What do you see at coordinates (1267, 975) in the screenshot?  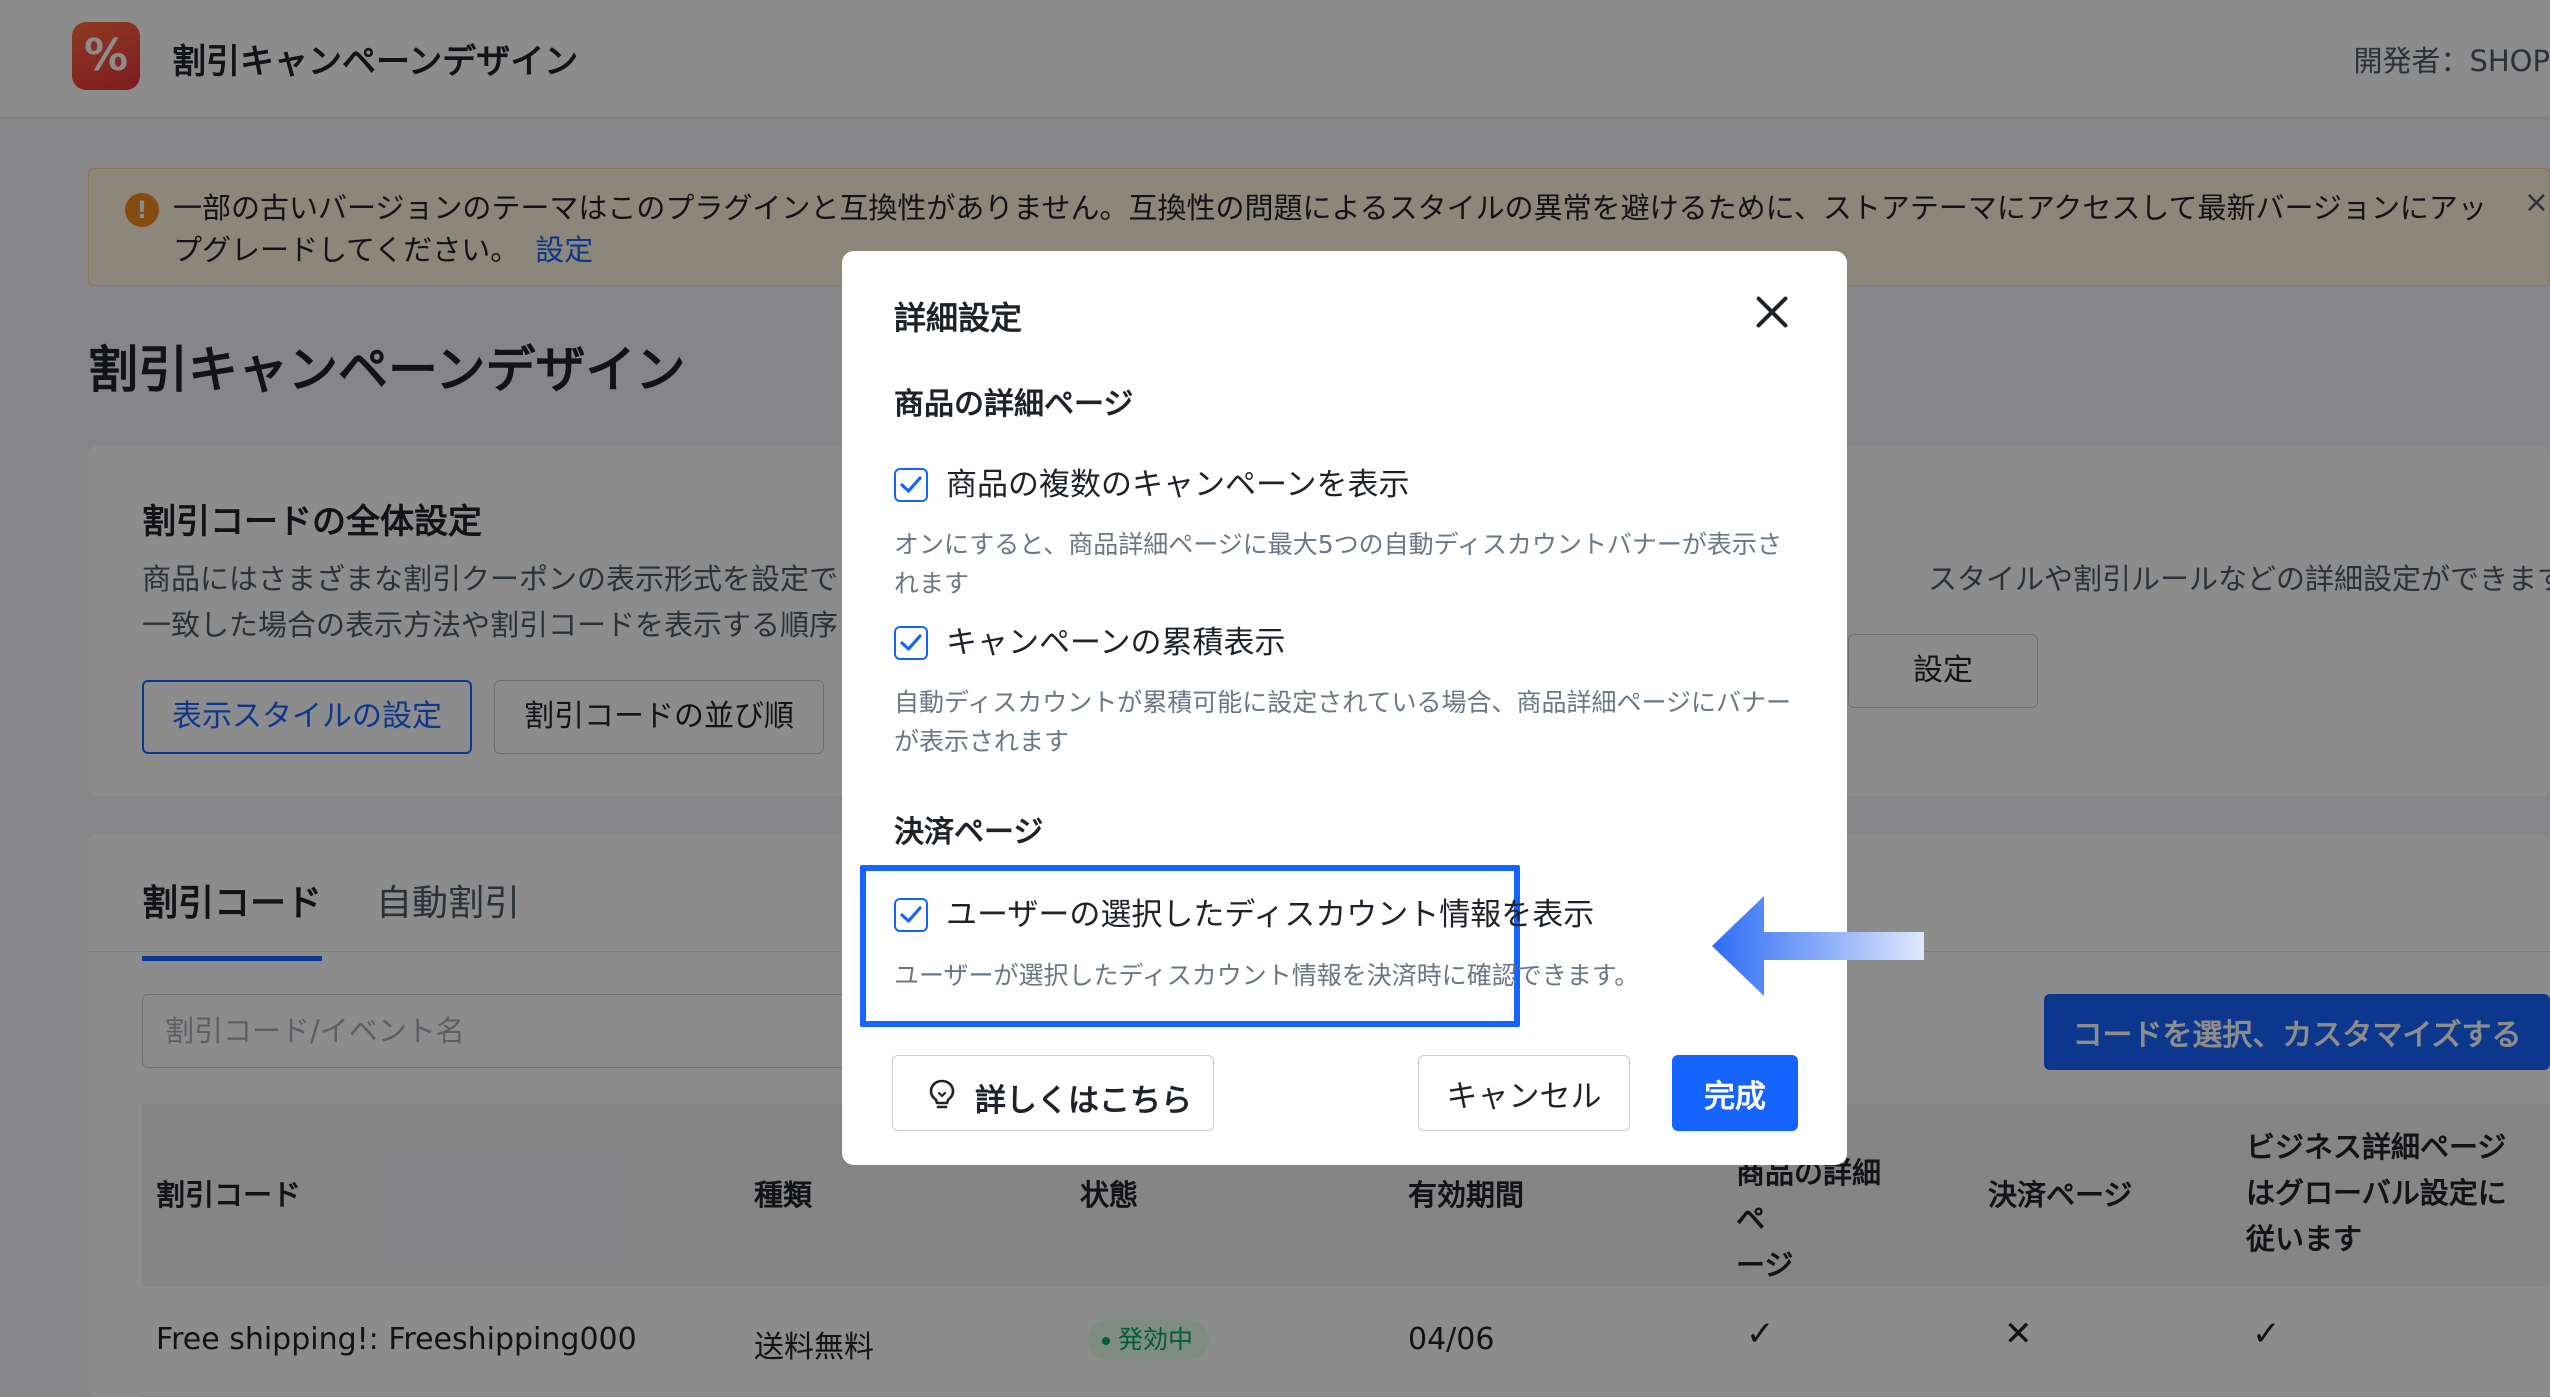 I see `user-discount-help: ユーザーが選択したディスカウント情報を決済時に確認できます。` at bounding box center [1267, 975].